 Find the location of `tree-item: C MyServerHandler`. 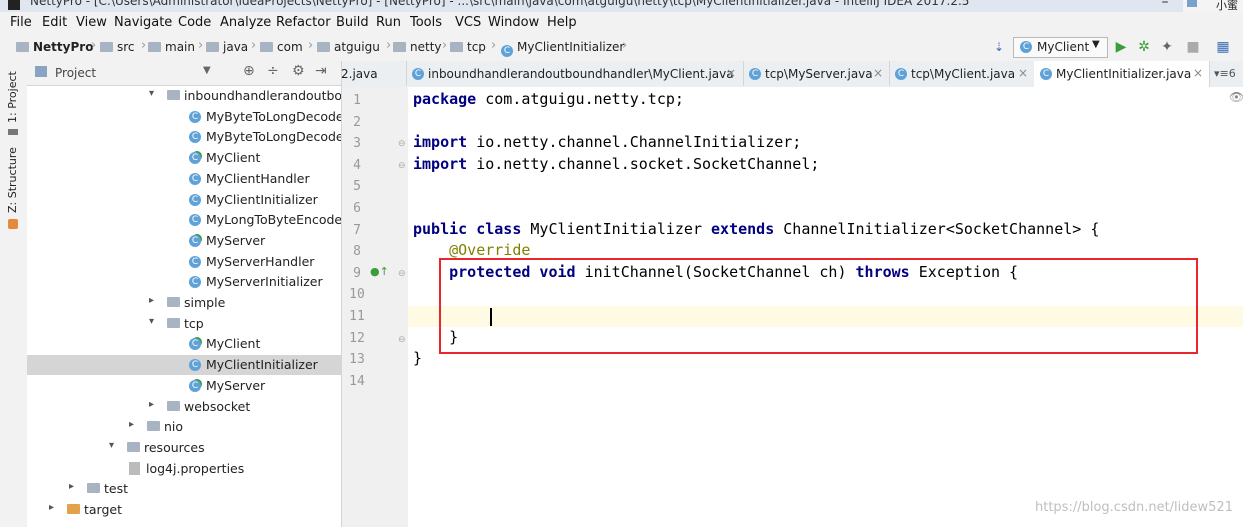

tree-item: C MyServerHandler is located at coordinates (184, 262).